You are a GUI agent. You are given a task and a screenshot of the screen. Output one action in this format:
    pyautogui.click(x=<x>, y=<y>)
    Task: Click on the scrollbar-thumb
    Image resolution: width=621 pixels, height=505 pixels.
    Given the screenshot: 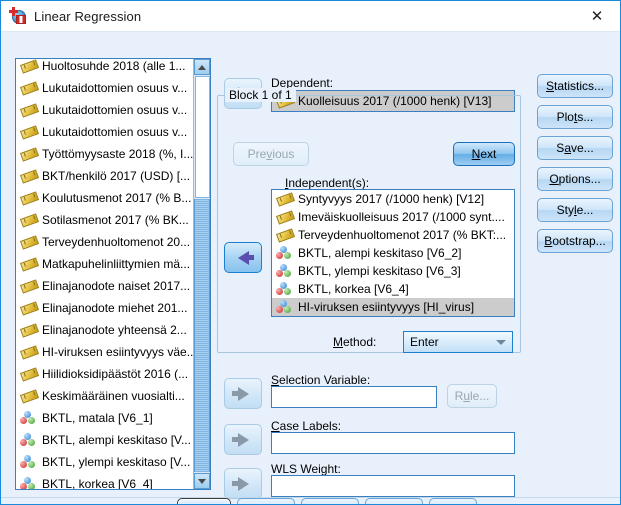 What is the action you would take?
    pyautogui.click(x=202, y=137)
    